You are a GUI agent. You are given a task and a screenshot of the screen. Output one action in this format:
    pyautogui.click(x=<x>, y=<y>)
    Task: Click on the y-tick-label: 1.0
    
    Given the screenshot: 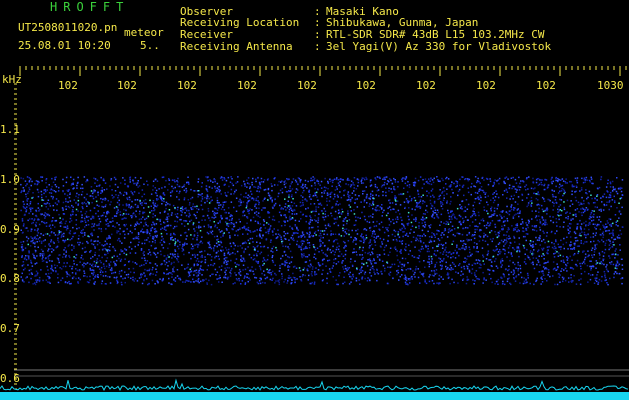 What is the action you would take?
    pyautogui.click(x=10, y=179)
    